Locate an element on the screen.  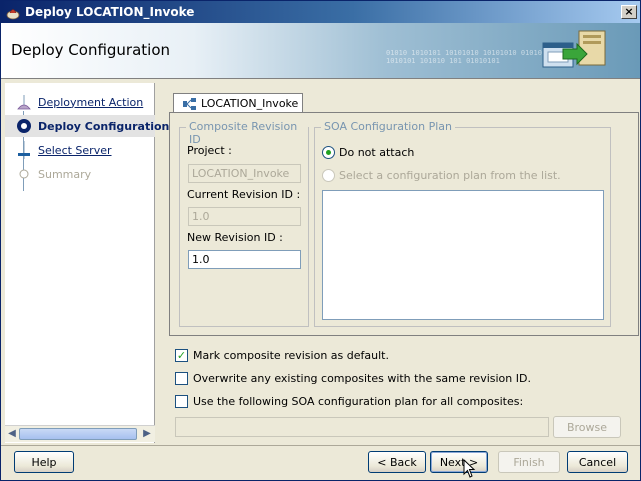
button-label: Help is located at coordinates (43, 462).